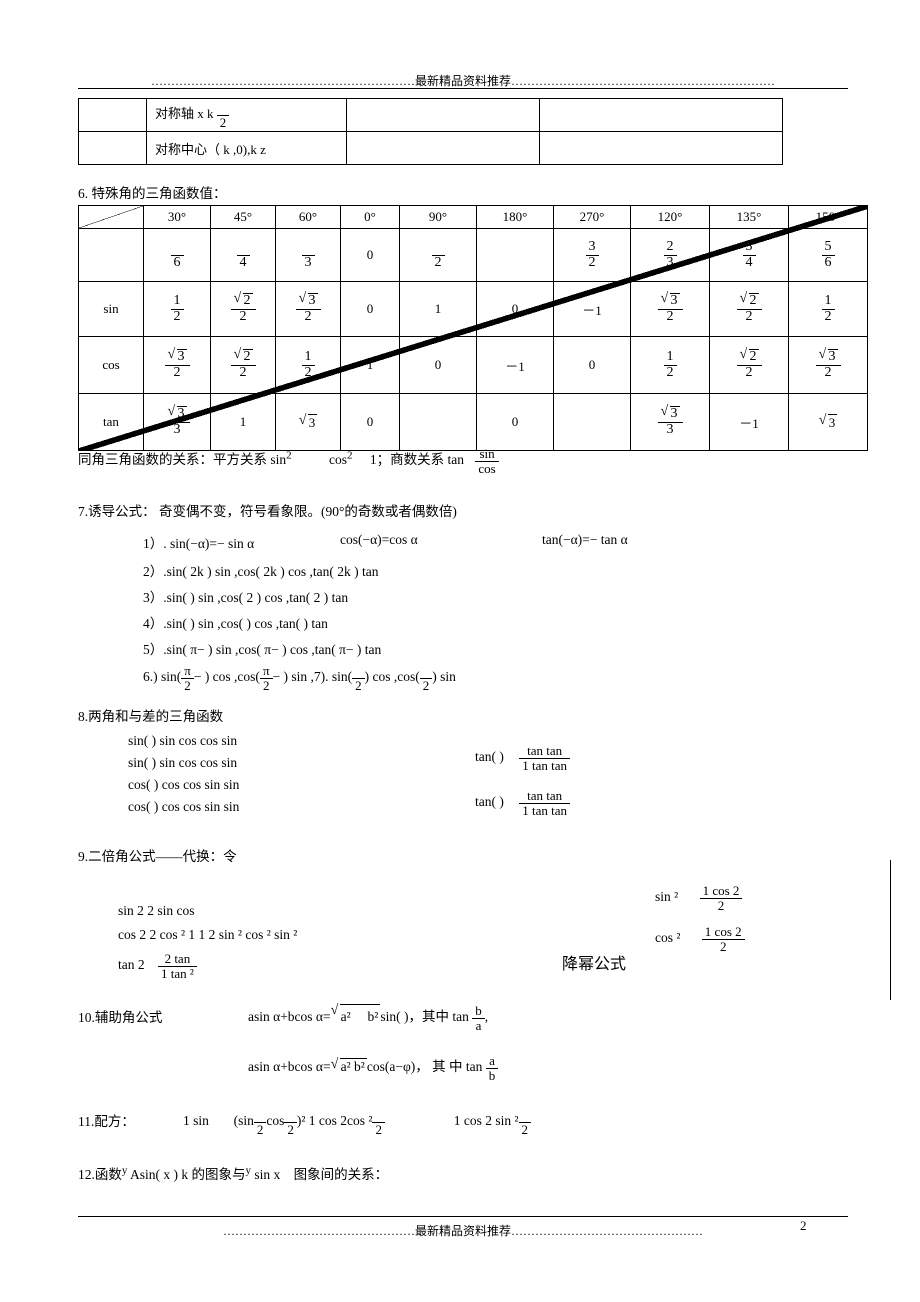 This screenshot has height=1302, width=920. Describe the element at coordinates (721, 898) in the screenshot. I see `fraction-half-1-cos2a: 1 cos 22` at that location.